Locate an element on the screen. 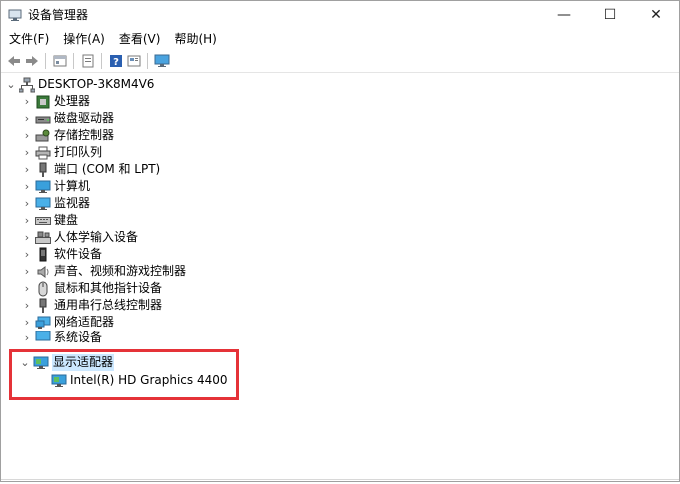 The width and height of the screenshot is (680, 484). tree-item-ports: › 端口 (COM 和 LPT) is located at coordinates (90, 169).